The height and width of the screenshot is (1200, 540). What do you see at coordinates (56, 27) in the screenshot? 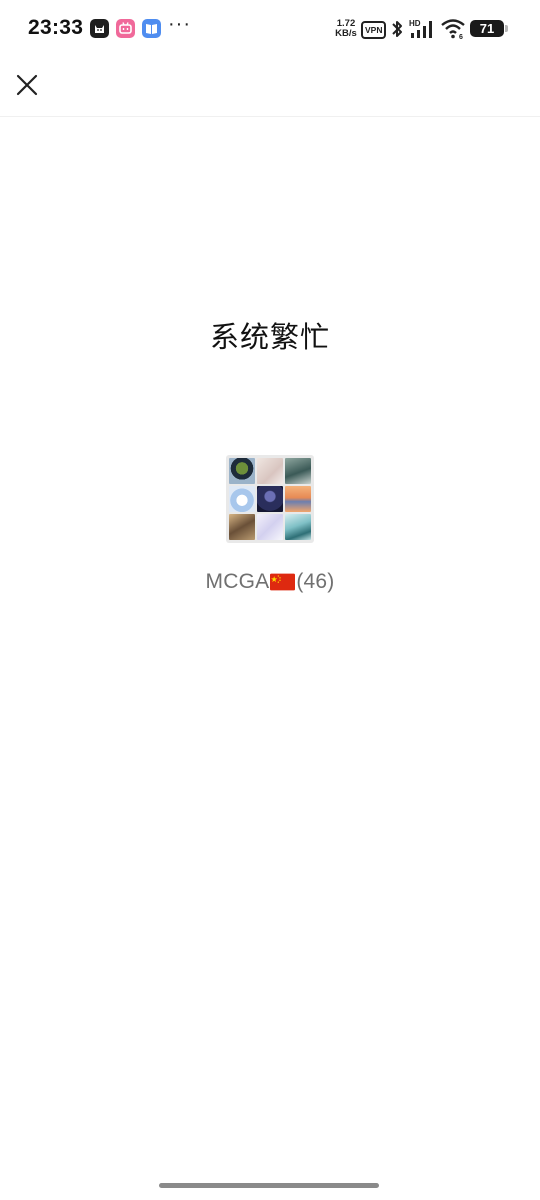
I see `status-time: 23:33` at bounding box center [56, 27].